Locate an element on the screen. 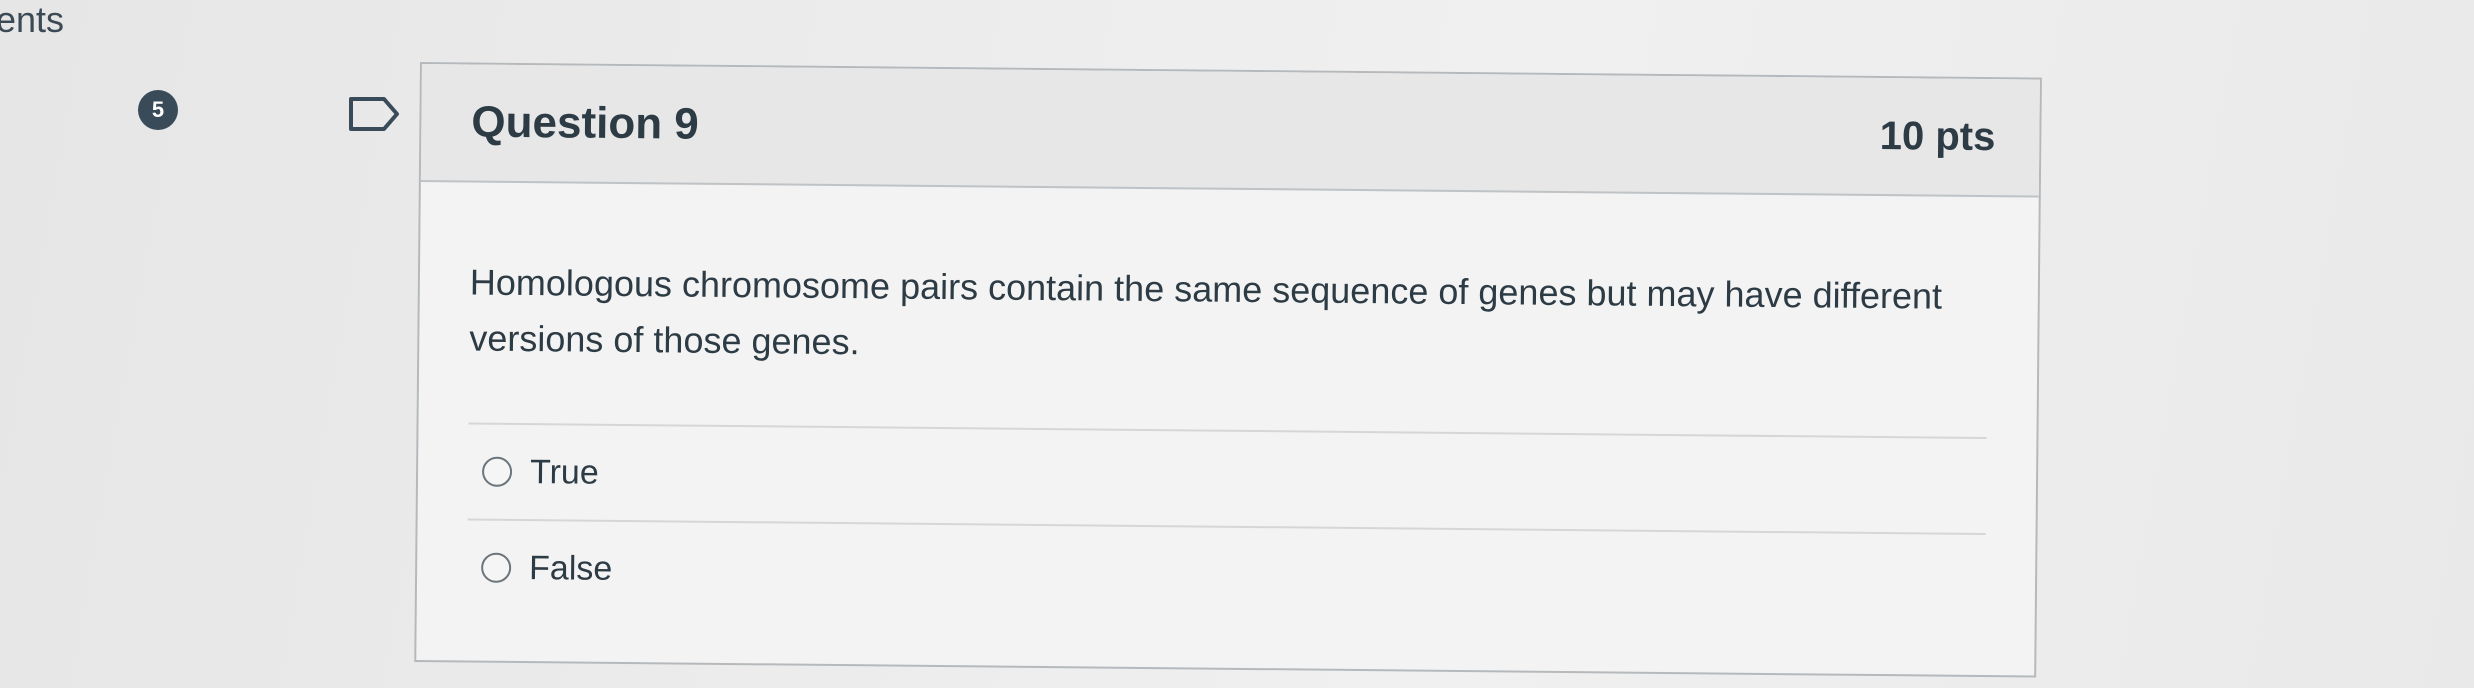  page-heading-partial: ents is located at coordinates (32, 20).